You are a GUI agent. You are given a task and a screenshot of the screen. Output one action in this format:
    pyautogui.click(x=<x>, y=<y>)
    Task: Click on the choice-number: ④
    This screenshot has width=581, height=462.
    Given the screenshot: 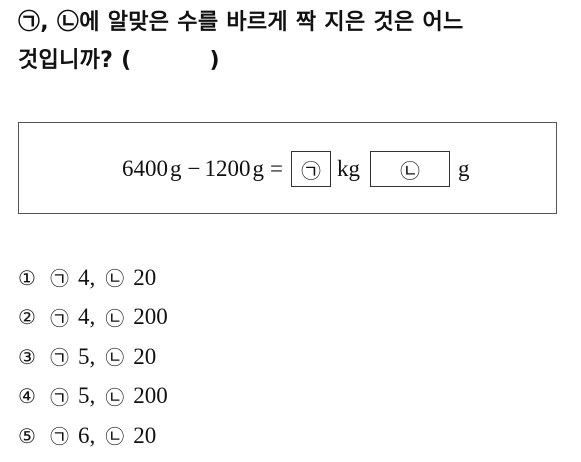 What is the action you would take?
    pyautogui.click(x=27, y=396)
    